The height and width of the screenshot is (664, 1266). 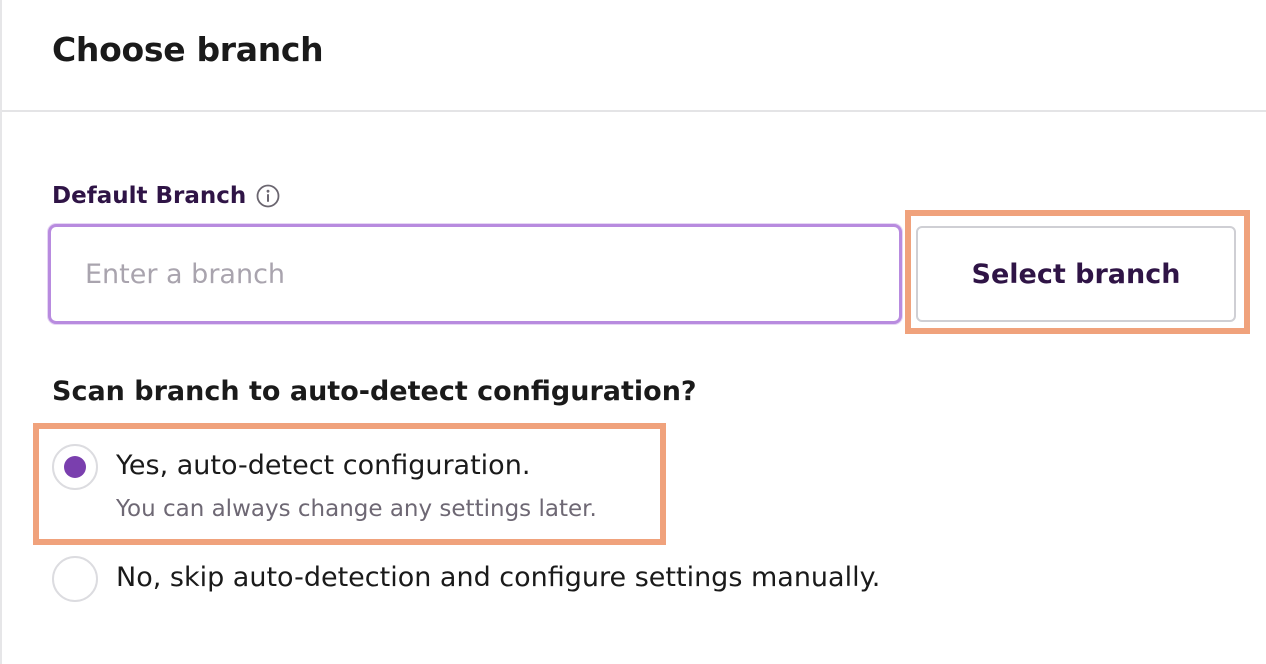 What do you see at coordinates (188, 49) in the screenshot?
I see `page-title: Choose branch` at bounding box center [188, 49].